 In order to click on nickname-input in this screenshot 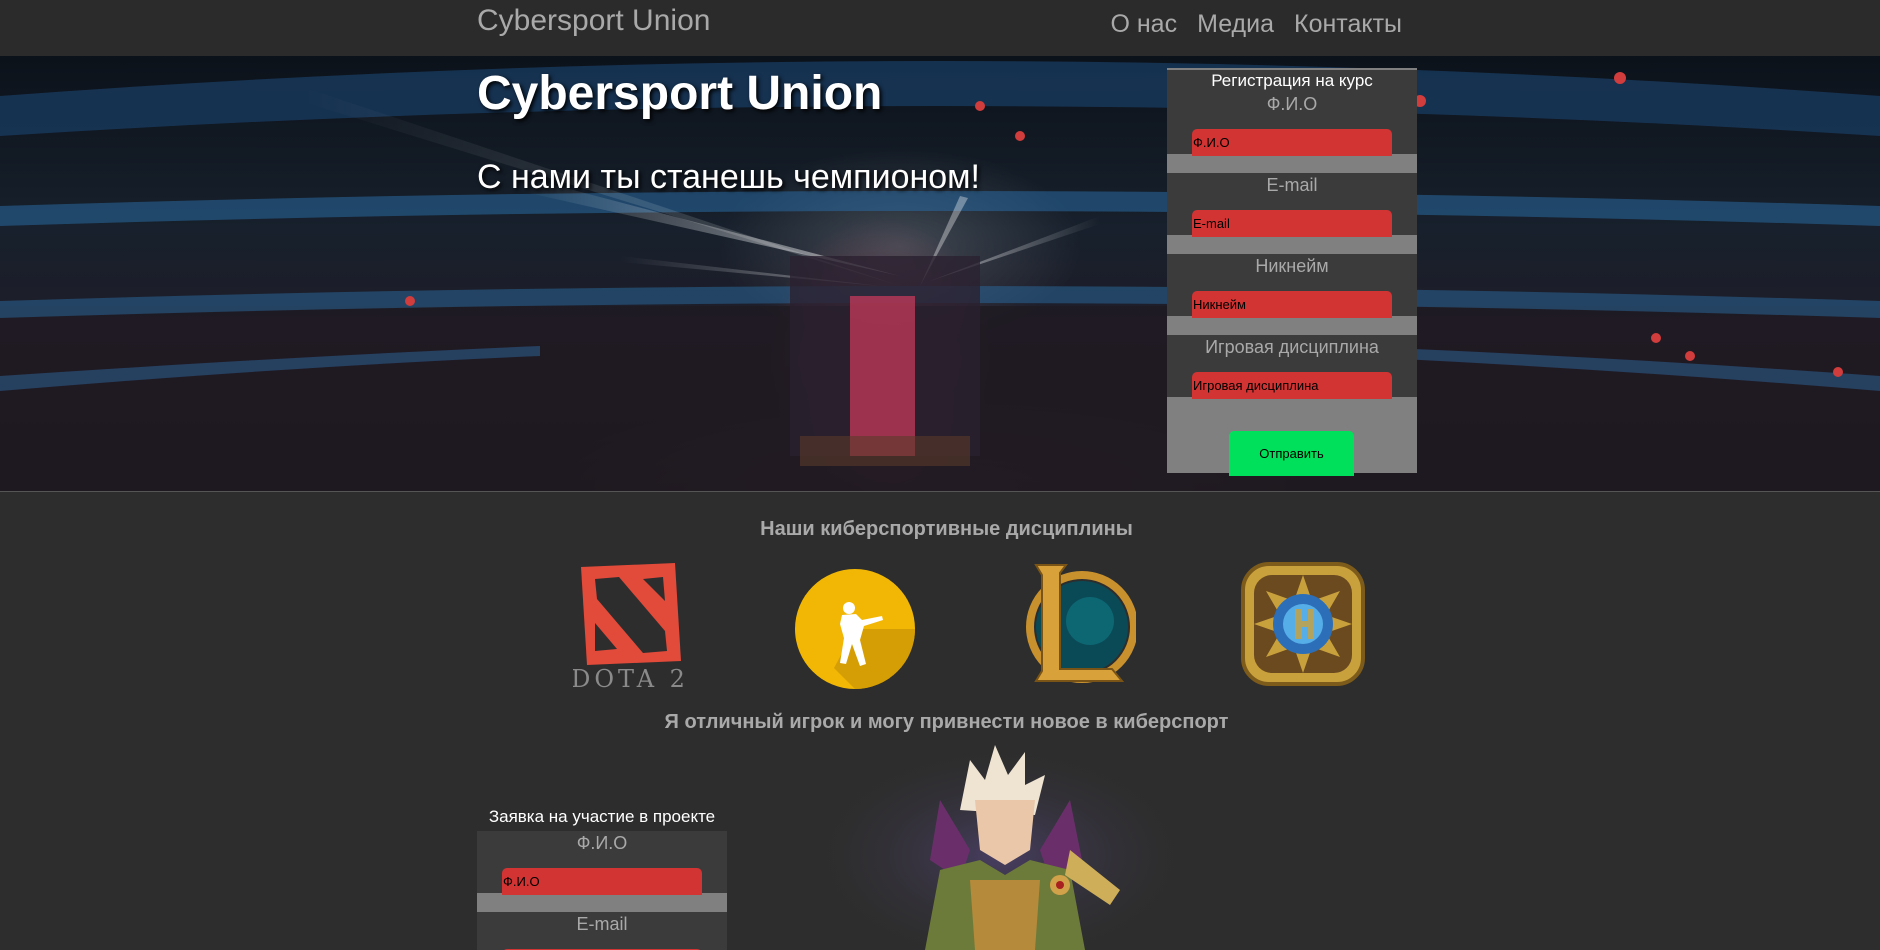, I will do `click(1292, 304)`.